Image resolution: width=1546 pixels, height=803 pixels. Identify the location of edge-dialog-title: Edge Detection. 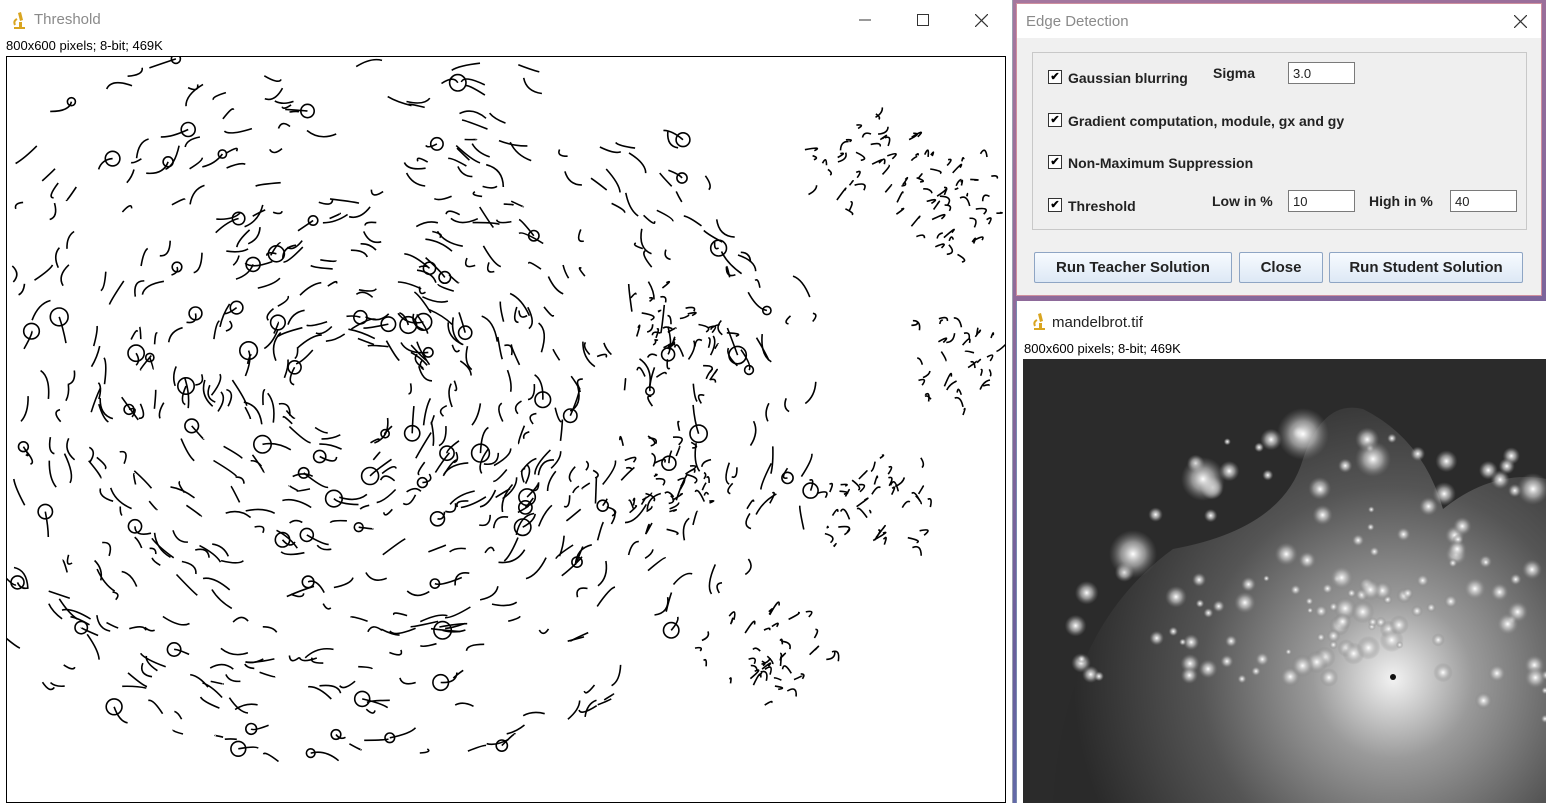
(1077, 21).